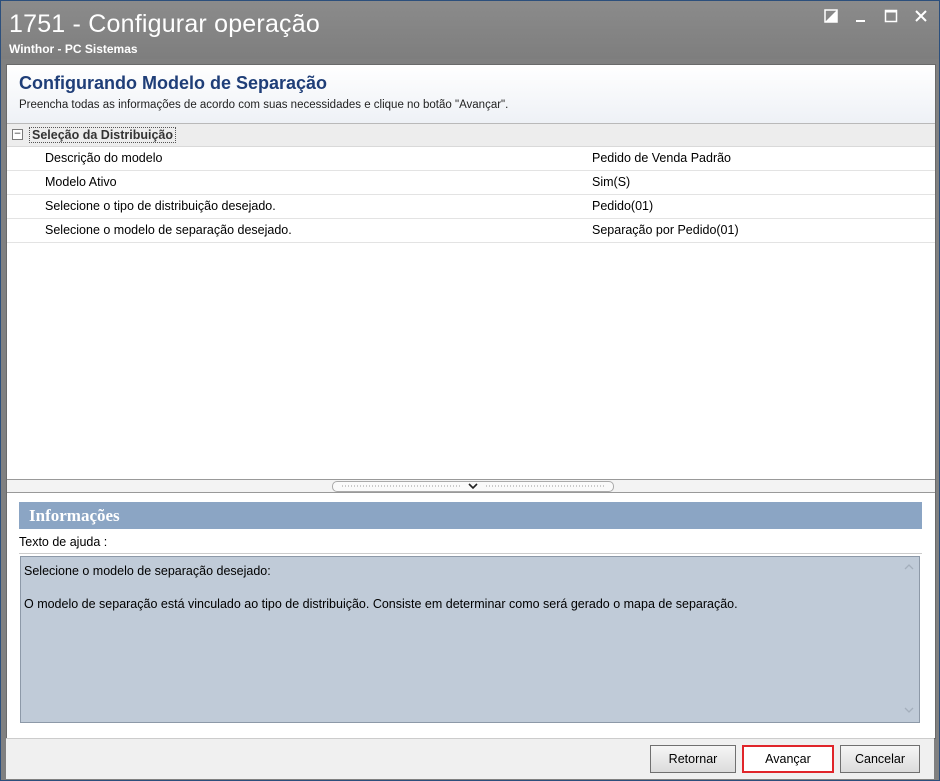  Describe the element at coordinates (173, 83) in the screenshot. I see `page-title: Configurando Modelo de Separação` at that location.